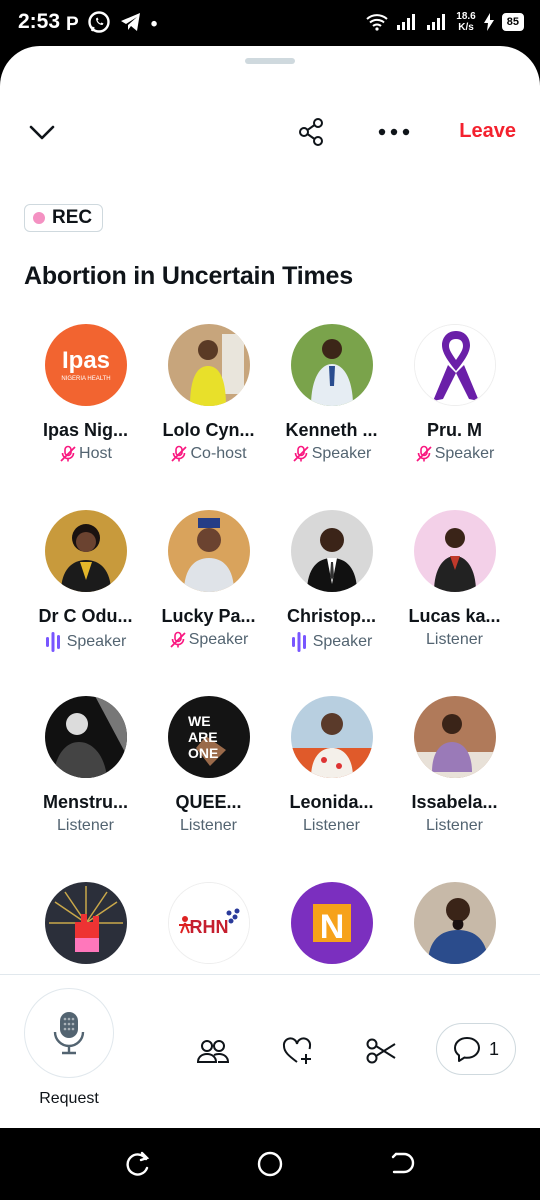 This screenshot has width=540, height=1200. Describe the element at coordinates (85, 365) in the screenshot. I see `avatar: Ipas NIGERIA HEALTH` at that location.